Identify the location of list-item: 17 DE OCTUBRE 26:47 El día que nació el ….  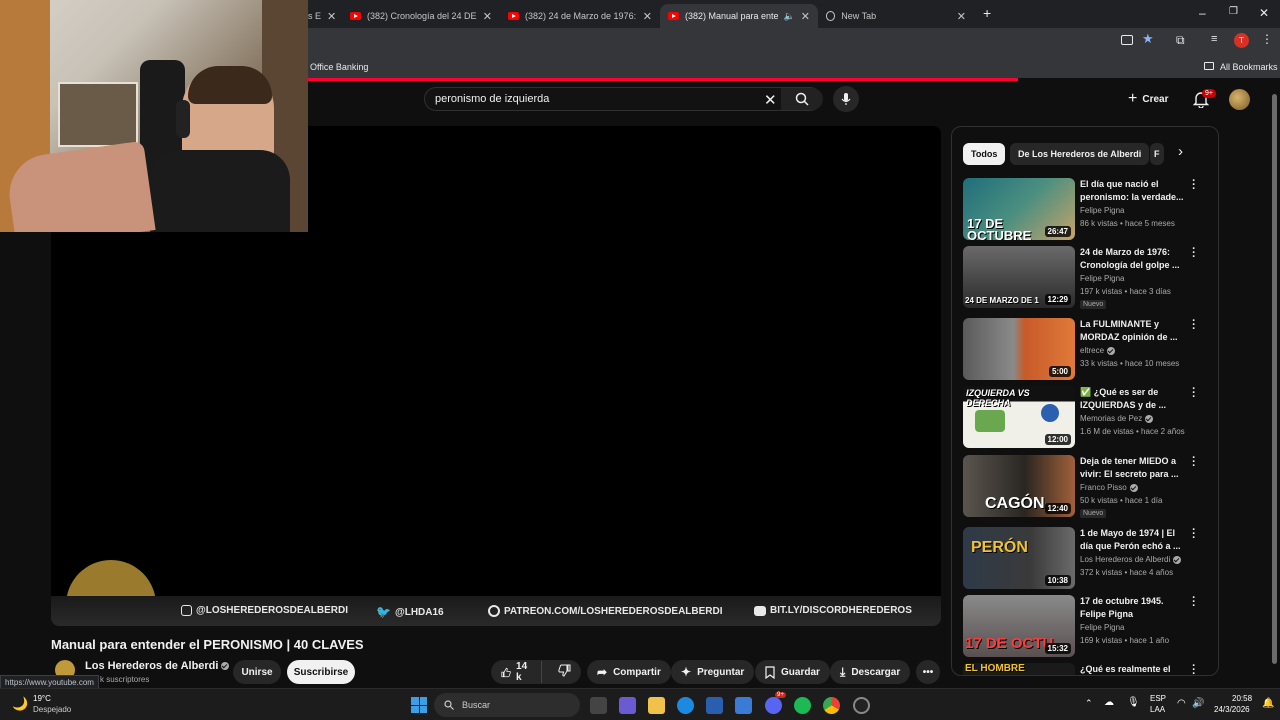
(1088, 209).